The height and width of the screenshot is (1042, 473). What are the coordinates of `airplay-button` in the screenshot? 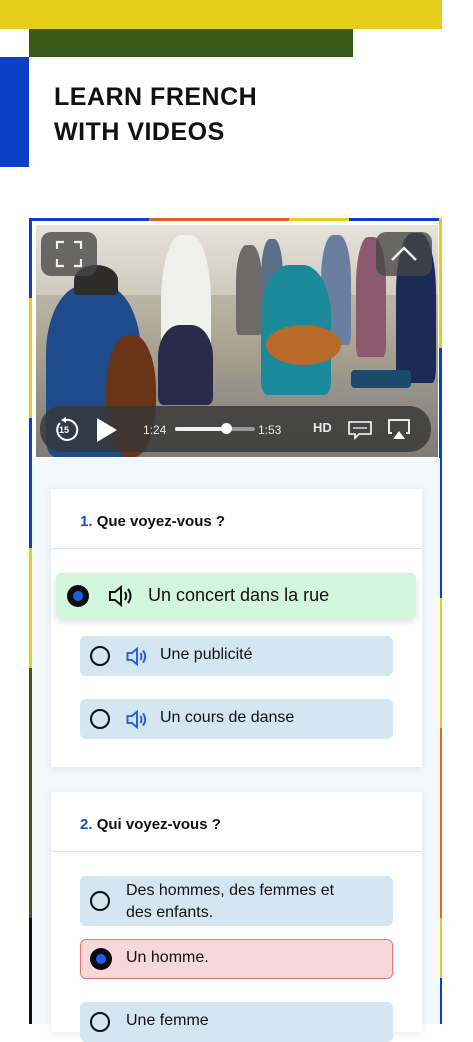 It's located at (399, 429).